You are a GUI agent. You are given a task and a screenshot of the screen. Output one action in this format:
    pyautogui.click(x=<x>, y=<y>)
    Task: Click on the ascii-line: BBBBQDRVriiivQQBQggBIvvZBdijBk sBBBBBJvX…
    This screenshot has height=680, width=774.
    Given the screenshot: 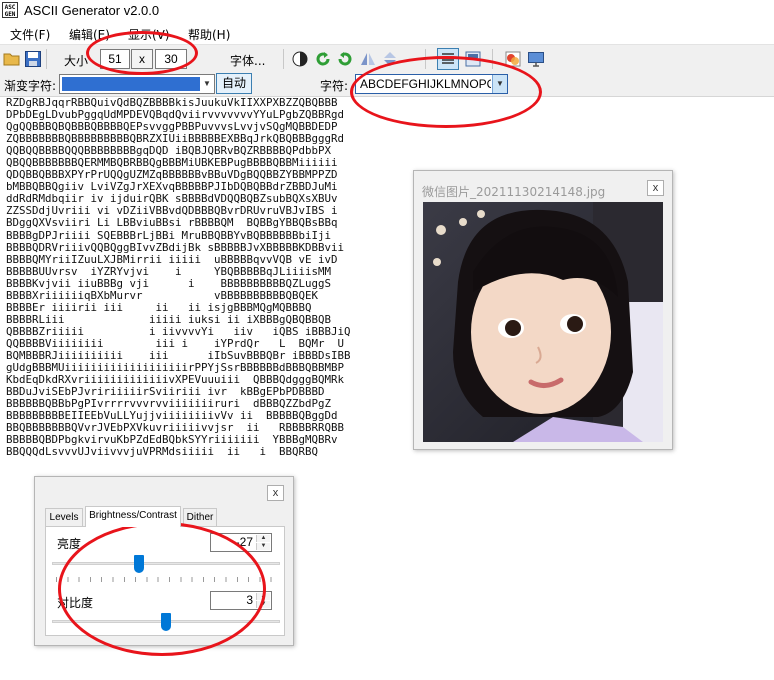 What is the action you would take?
    pyautogui.click(x=175, y=247)
    